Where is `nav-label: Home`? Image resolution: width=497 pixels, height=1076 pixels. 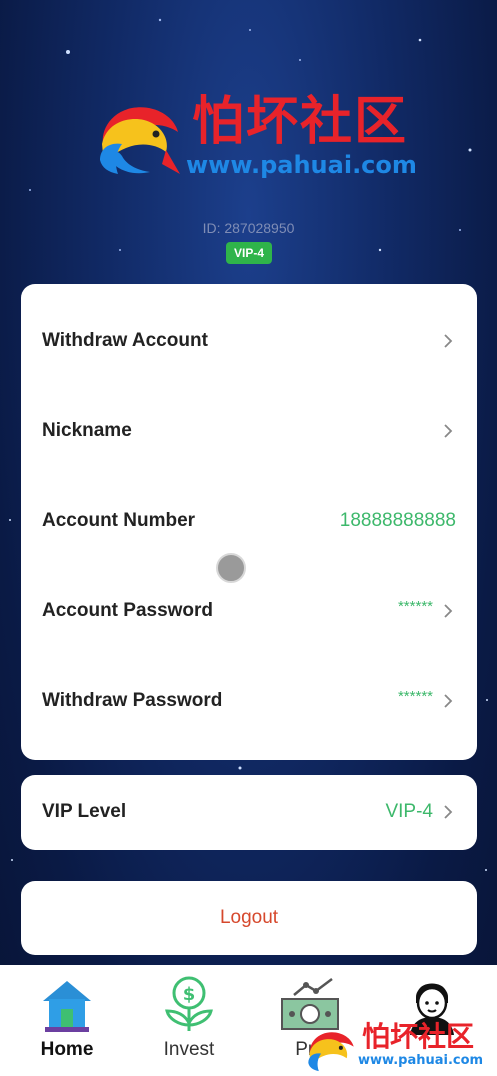
nav-label: Home is located at coordinates (67, 1049).